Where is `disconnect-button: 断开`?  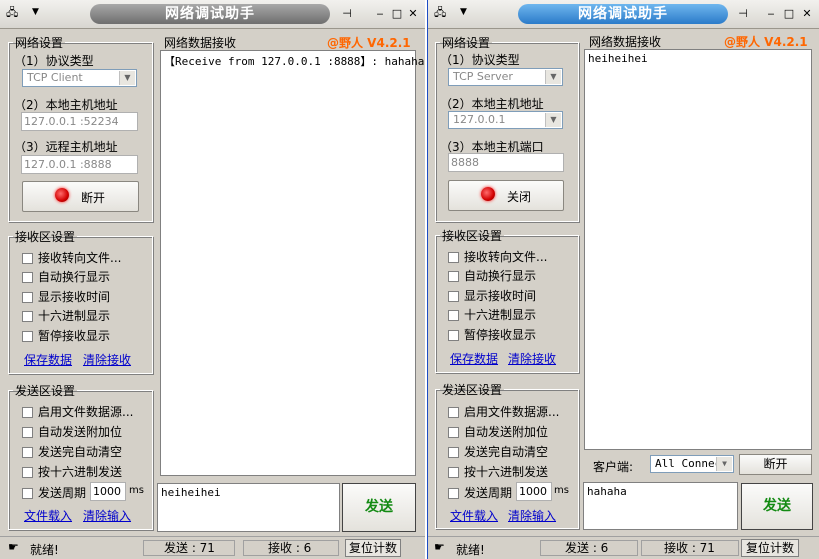 disconnect-button: 断开 is located at coordinates (80, 196).